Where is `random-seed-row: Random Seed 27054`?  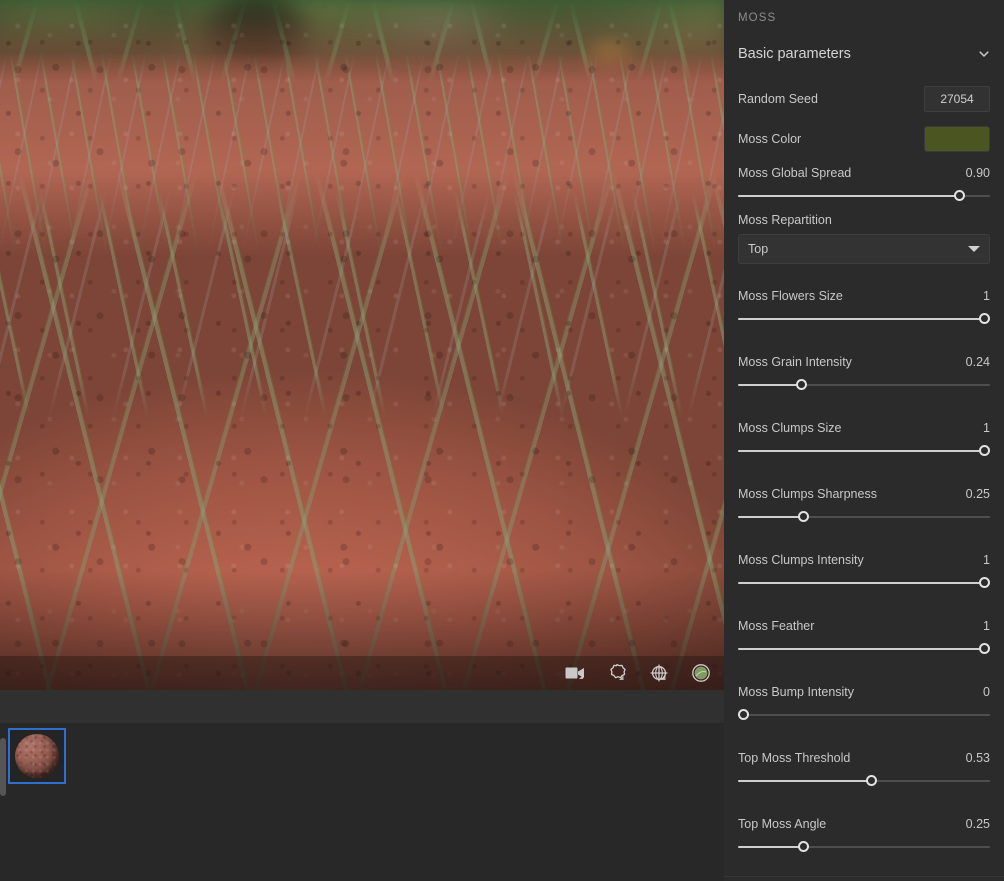
random-seed-row: Random Seed 27054 is located at coordinates (864, 99).